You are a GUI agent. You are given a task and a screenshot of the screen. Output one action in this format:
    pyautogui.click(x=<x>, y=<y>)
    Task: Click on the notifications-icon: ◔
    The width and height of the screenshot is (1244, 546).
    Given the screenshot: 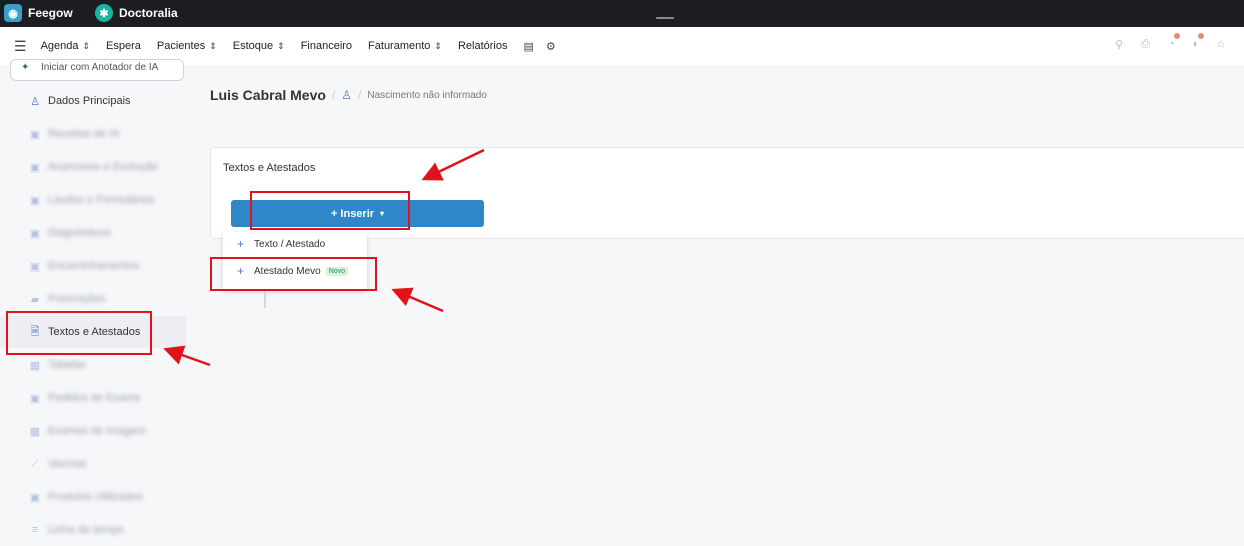 What is the action you would take?
    pyautogui.click(x=1174, y=42)
    